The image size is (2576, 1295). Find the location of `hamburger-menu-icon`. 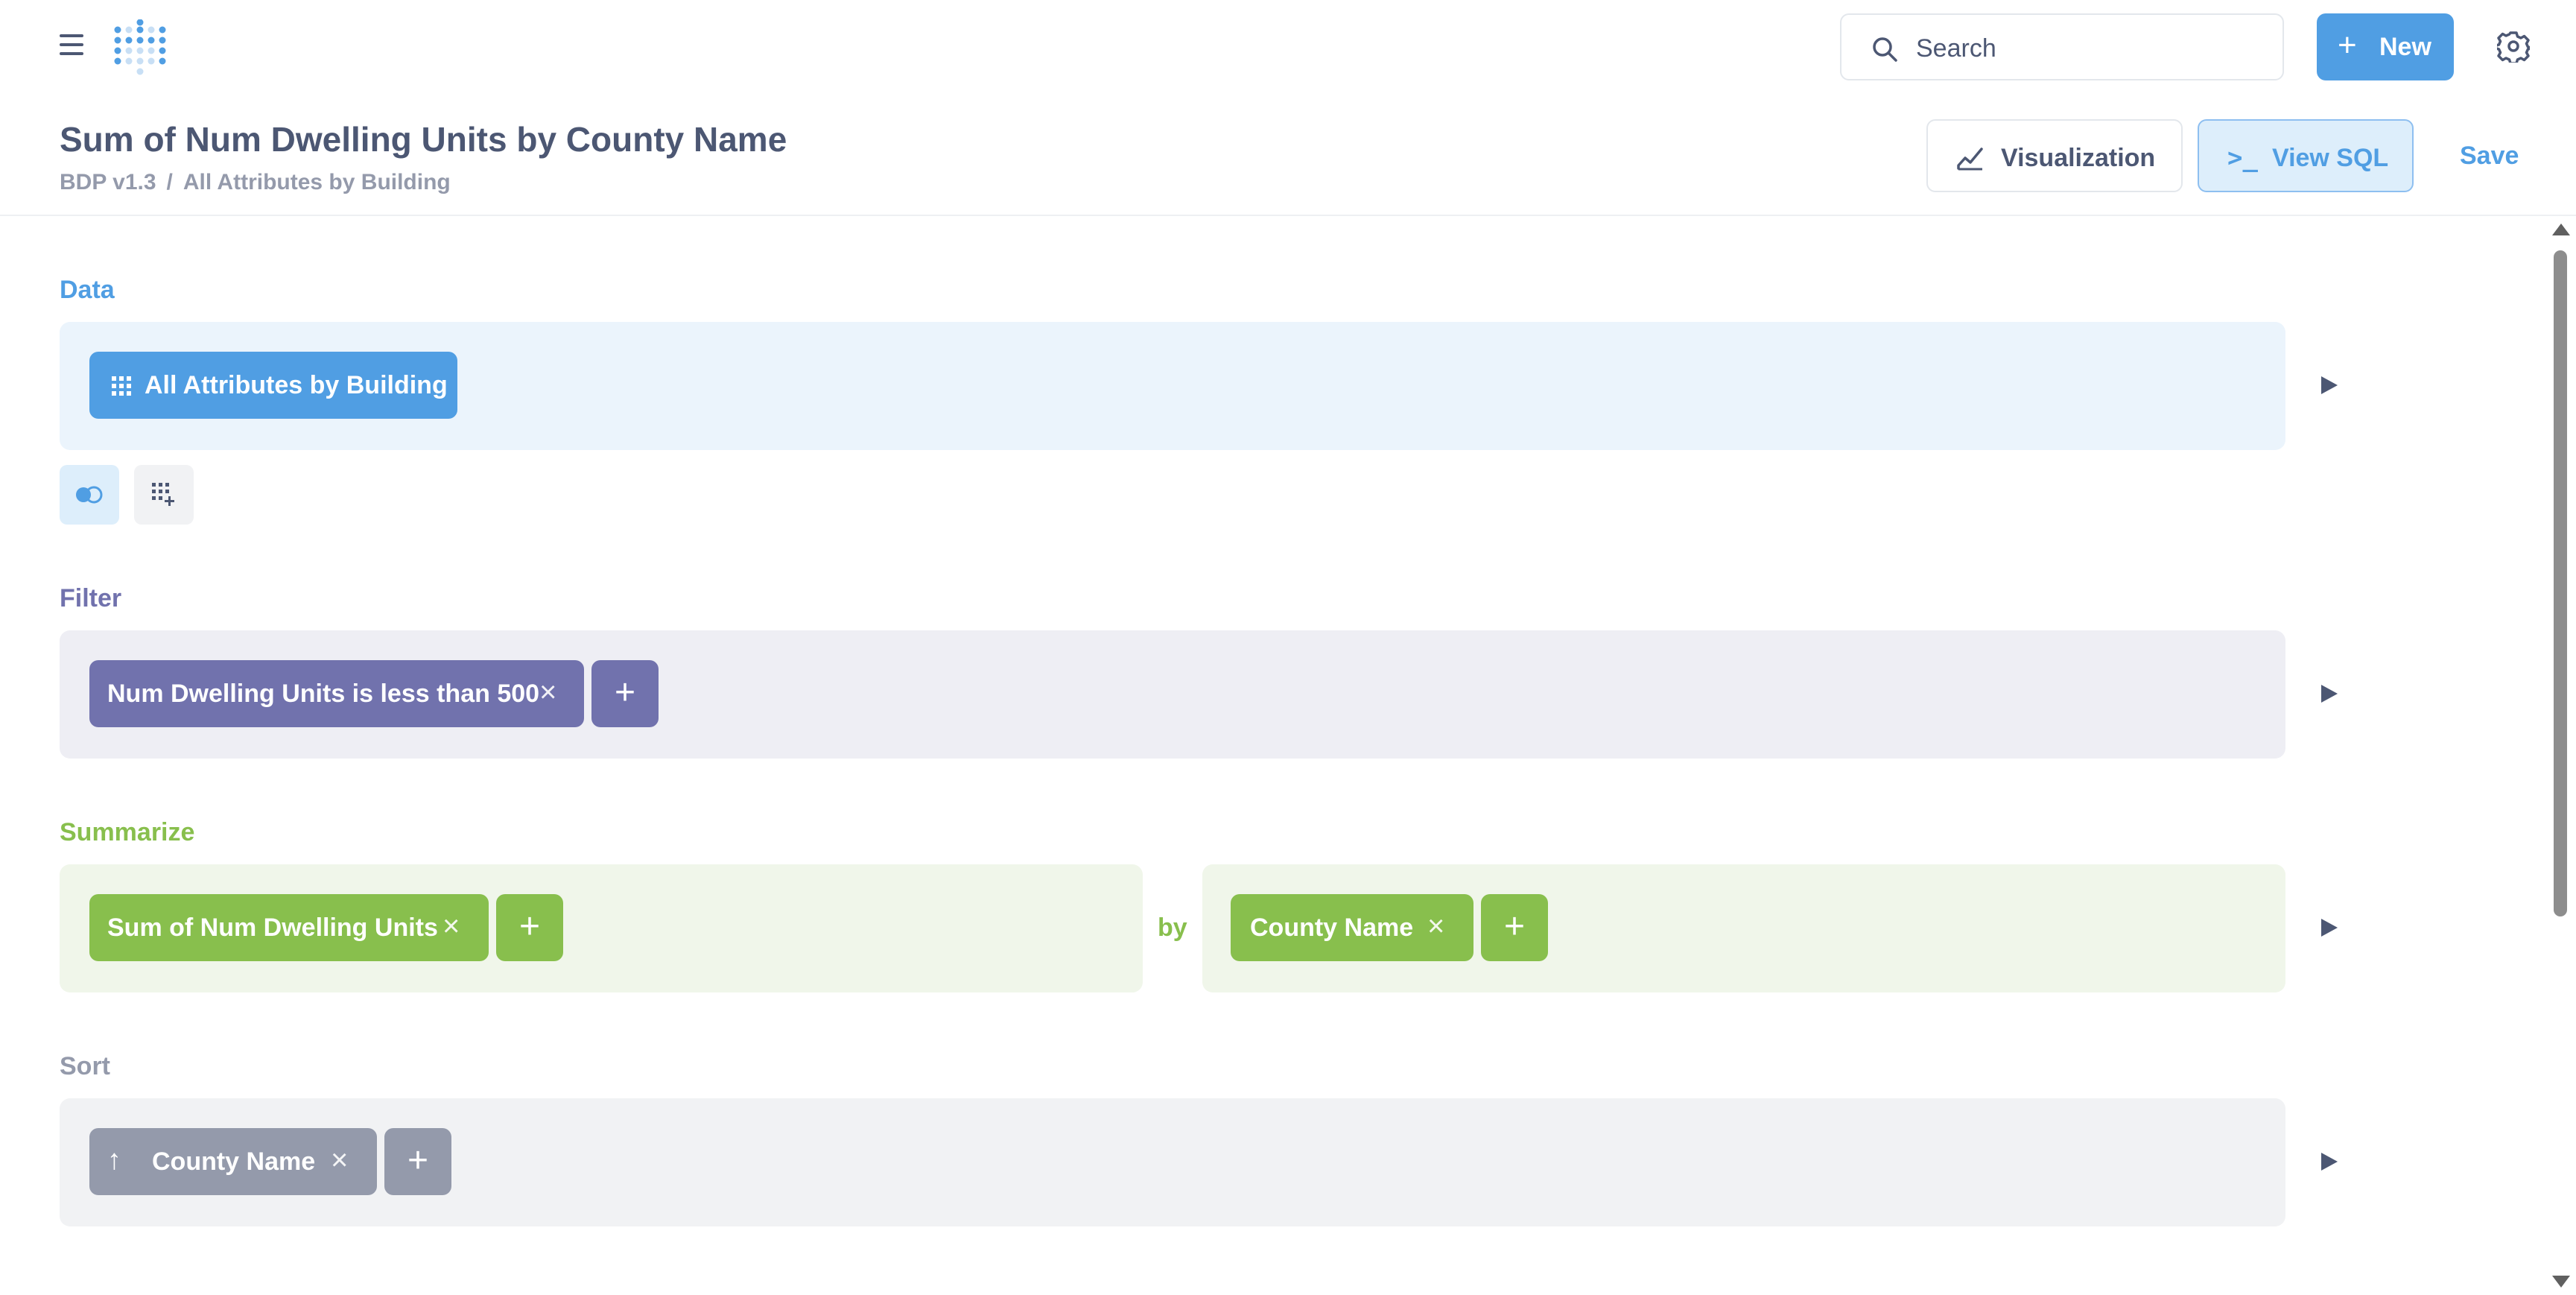

hamburger-menu-icon is located at coordinates (72, 44).